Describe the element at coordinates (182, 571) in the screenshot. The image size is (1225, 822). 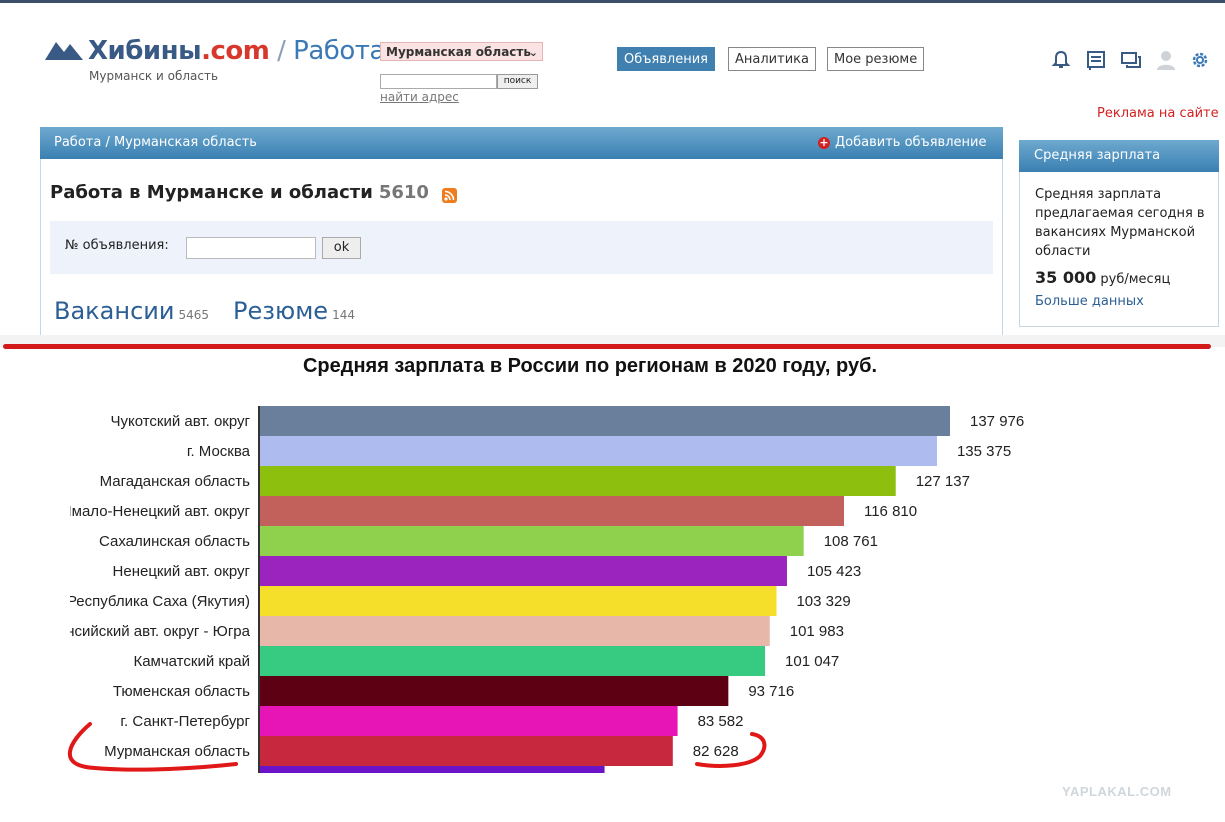
I see `category-label: Ненецкий авт. округ` at that location.